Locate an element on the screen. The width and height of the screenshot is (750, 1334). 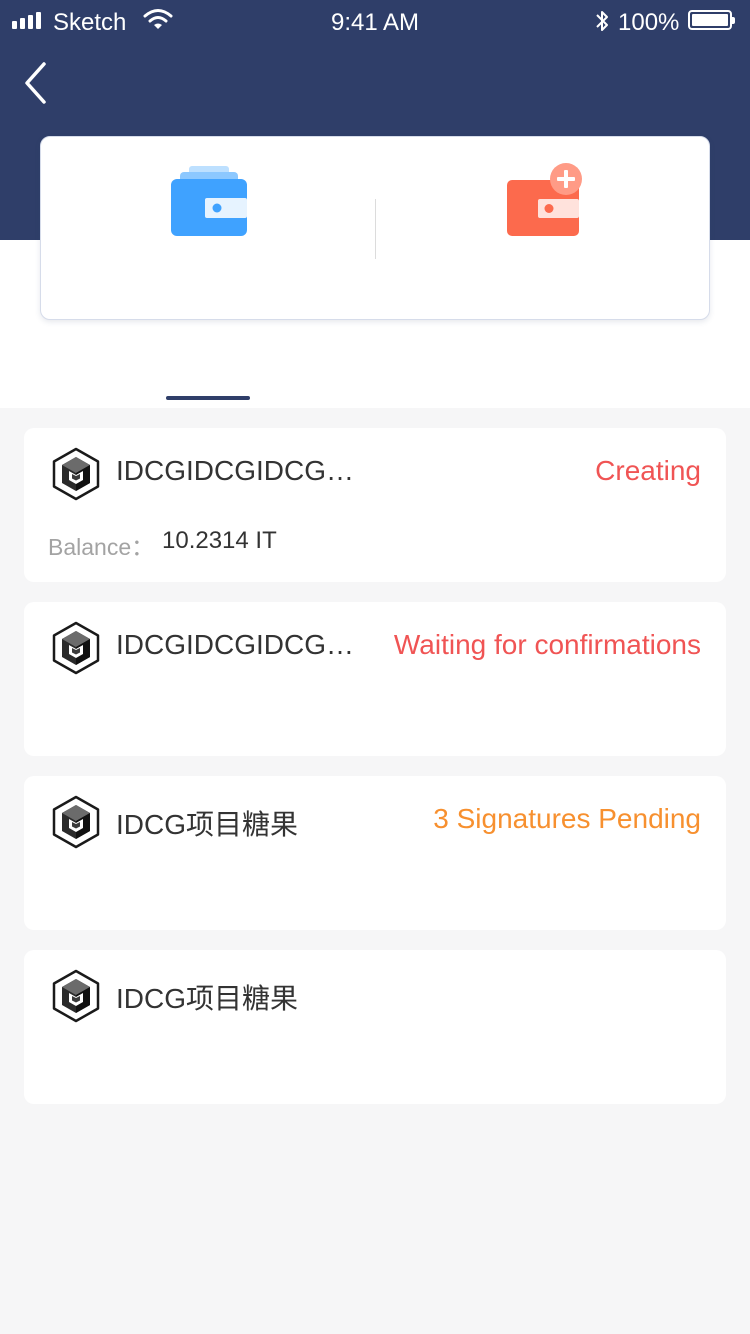
battery-icon is located at coordinates (711, 20).